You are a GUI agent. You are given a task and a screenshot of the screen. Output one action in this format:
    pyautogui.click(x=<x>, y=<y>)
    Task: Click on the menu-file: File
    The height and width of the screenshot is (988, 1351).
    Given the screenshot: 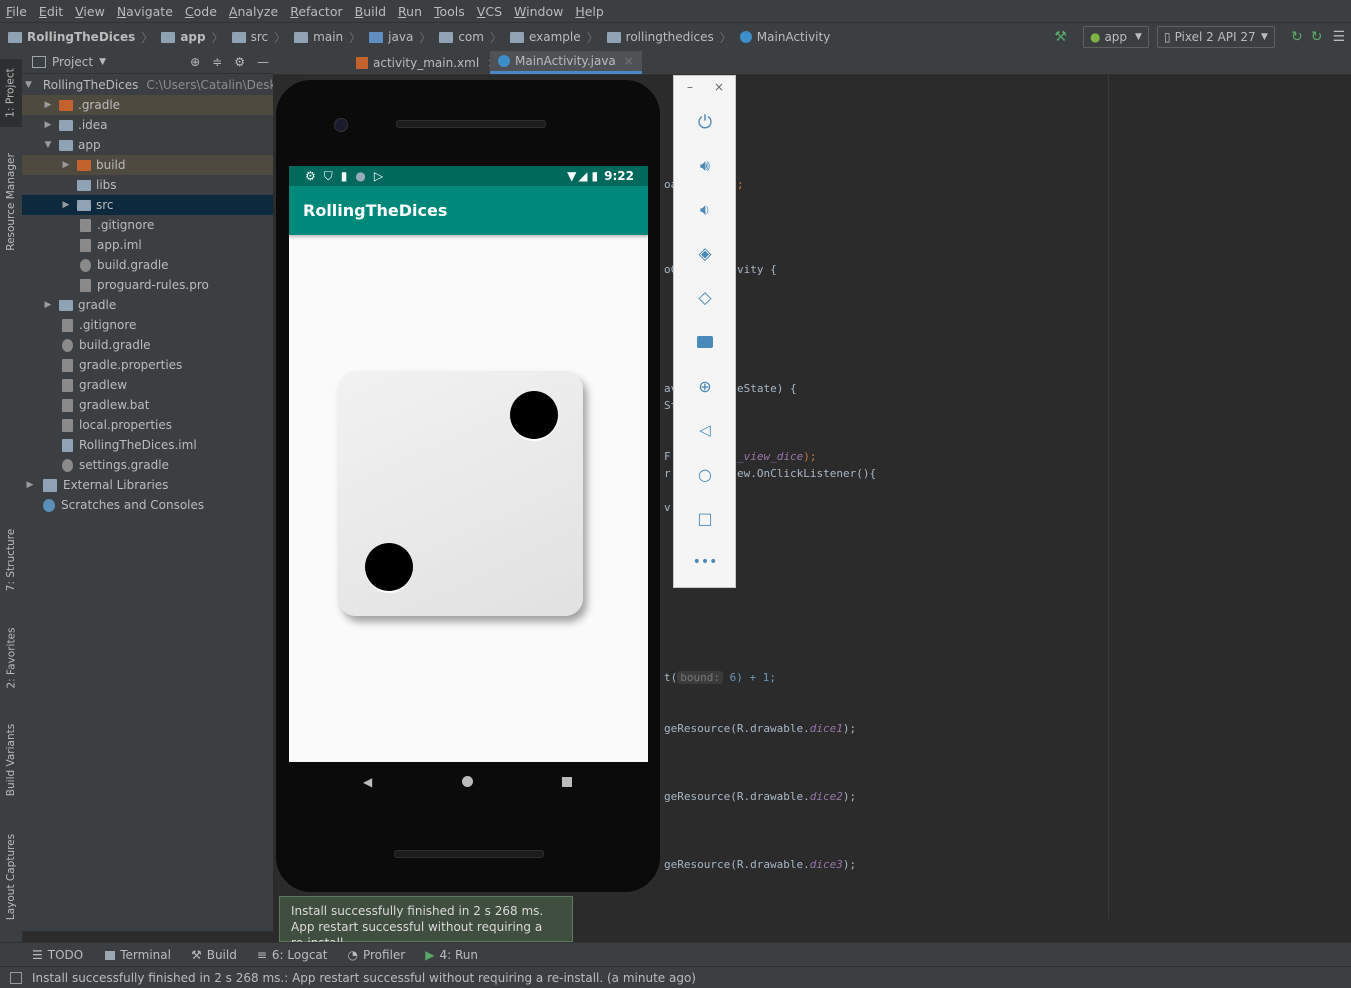 What is the action you would take?
    pyautogui.click(x=16, y=11)
    